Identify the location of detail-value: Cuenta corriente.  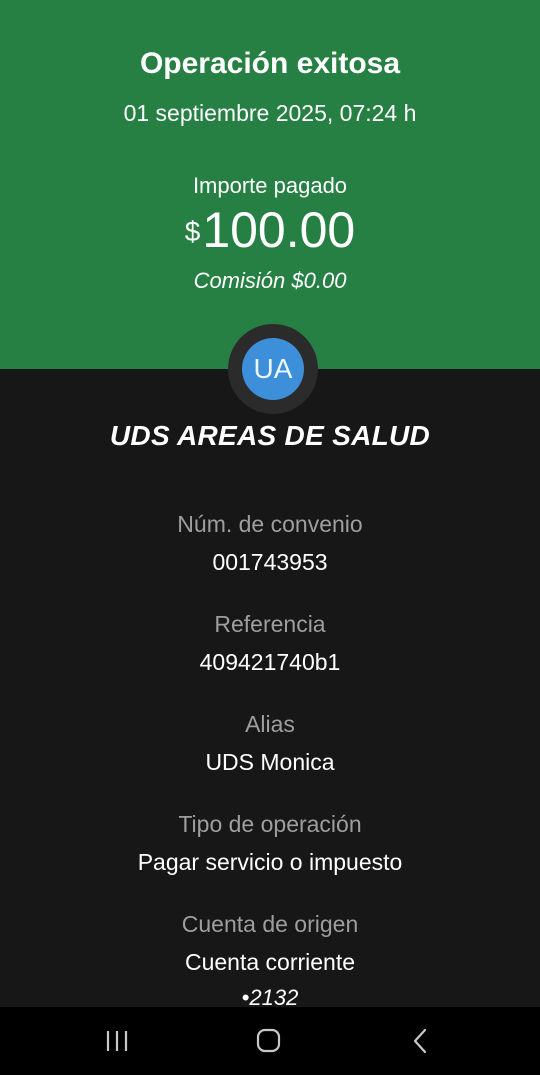
(270, 962).